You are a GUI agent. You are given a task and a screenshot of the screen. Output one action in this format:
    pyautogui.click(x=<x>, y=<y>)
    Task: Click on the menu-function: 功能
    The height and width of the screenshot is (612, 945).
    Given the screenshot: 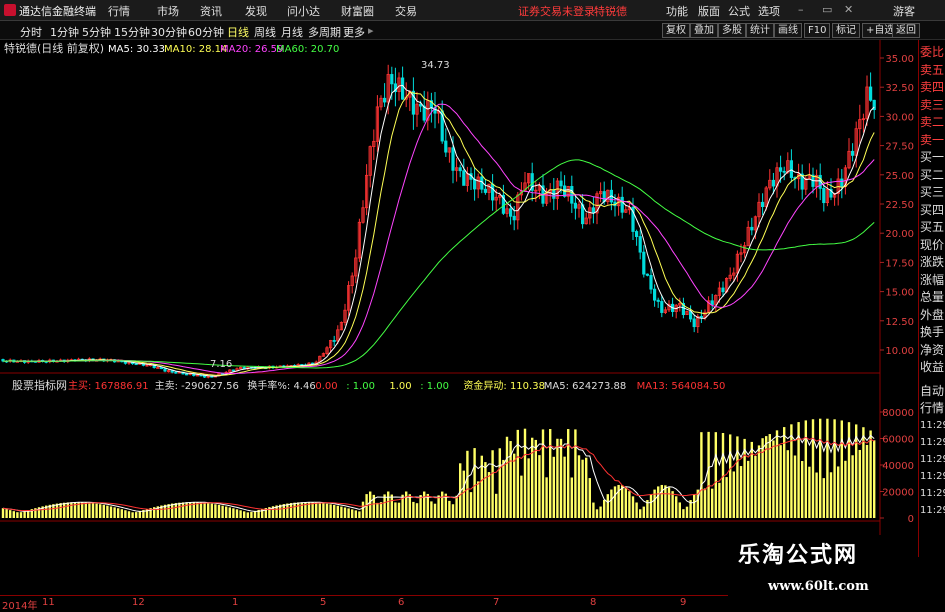 What is the action you would take?
    pyautogui.click(x=677, y=11)
    